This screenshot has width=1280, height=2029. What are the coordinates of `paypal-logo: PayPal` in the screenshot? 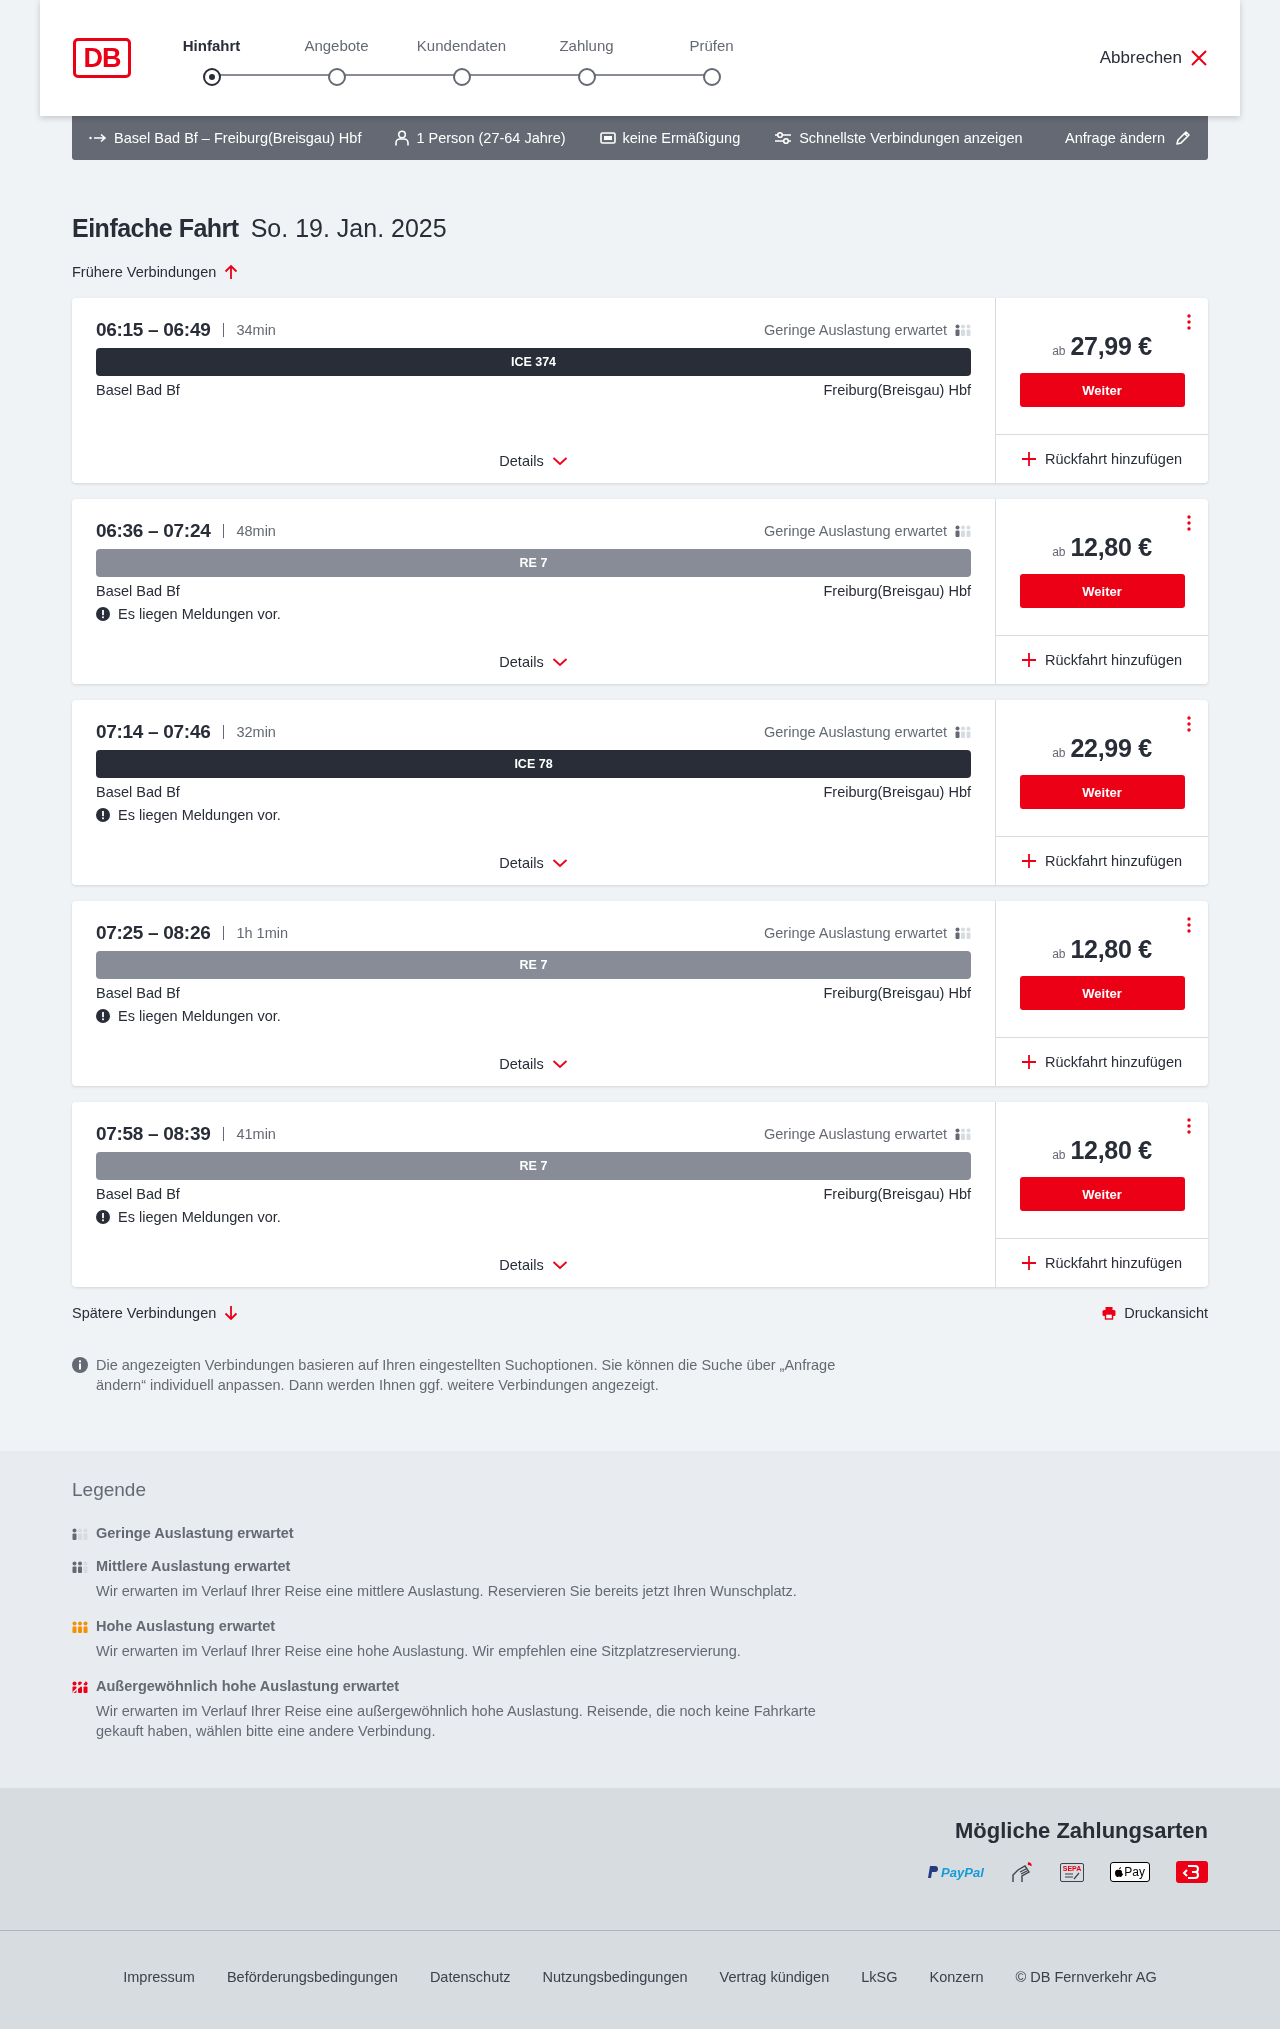 It's located at (955, 1872).